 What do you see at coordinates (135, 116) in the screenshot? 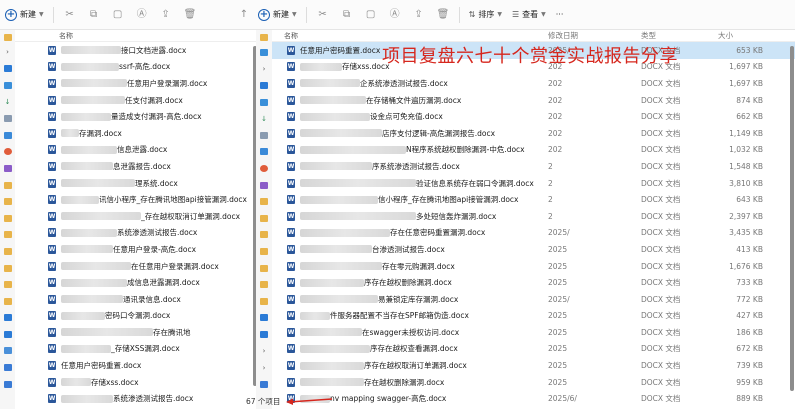
I see `file-row: W 量造成支付漏洞-高危.docx` at bounding box center [135, 116].